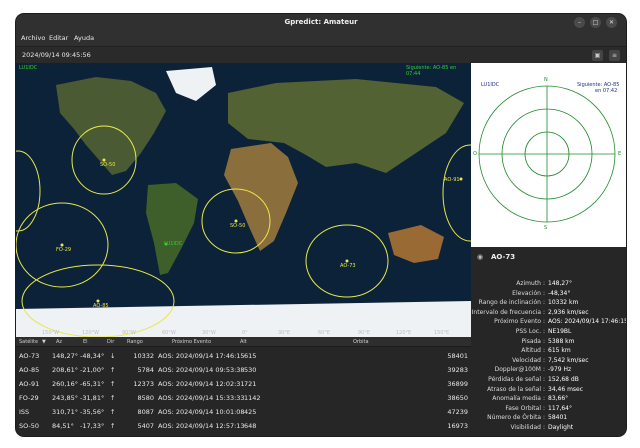 The image size is (640, 448). What do you see at coordinates (546, 80) in the screenshot?
I see `polar-north: N` at bounding box center [546, 80].